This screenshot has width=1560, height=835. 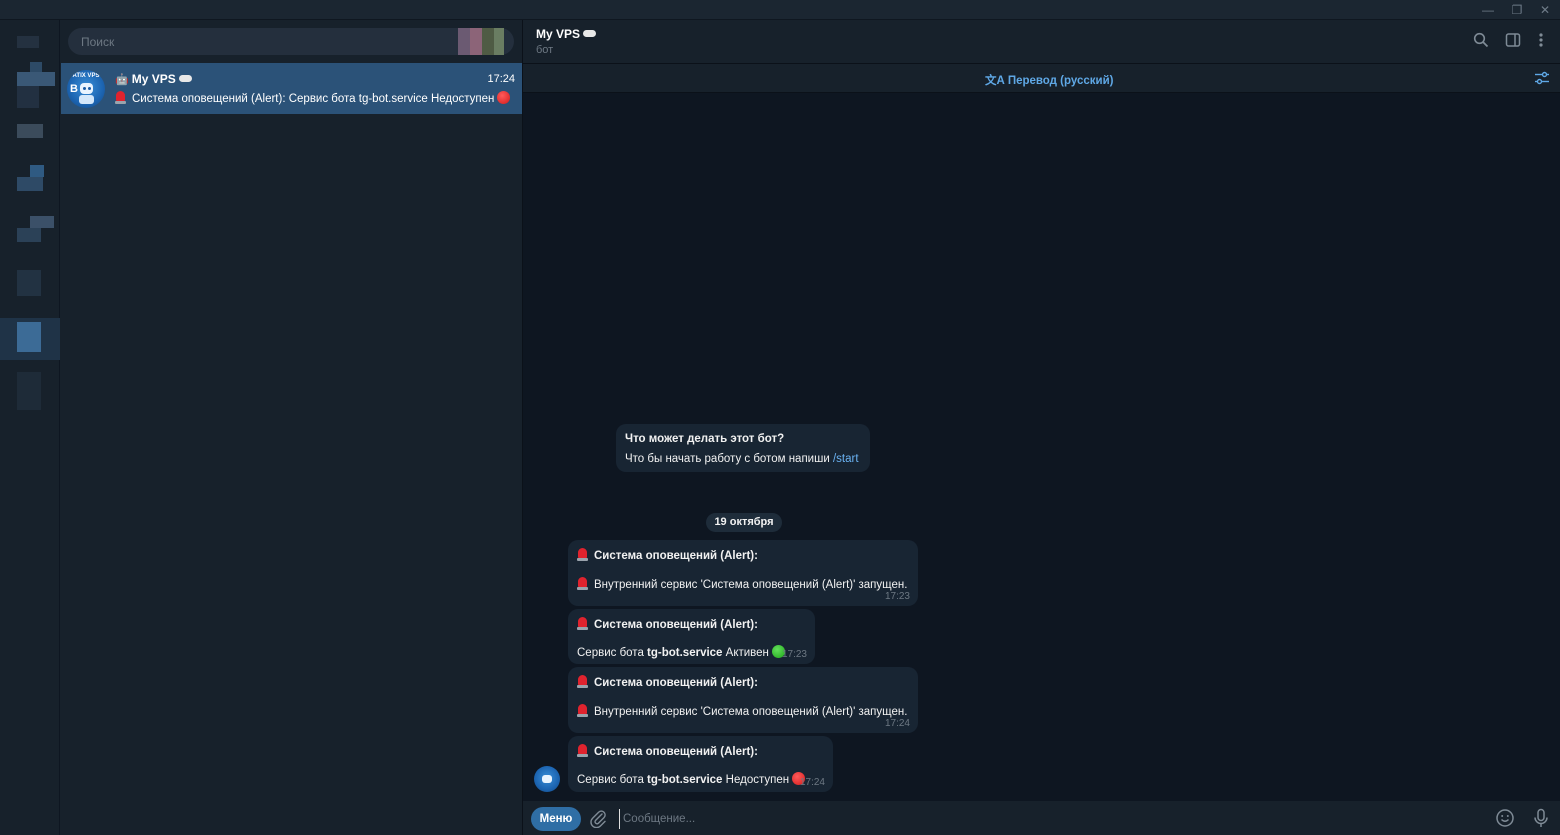 I want to click on close-icon: ✕, so click(x=1545, y=10).